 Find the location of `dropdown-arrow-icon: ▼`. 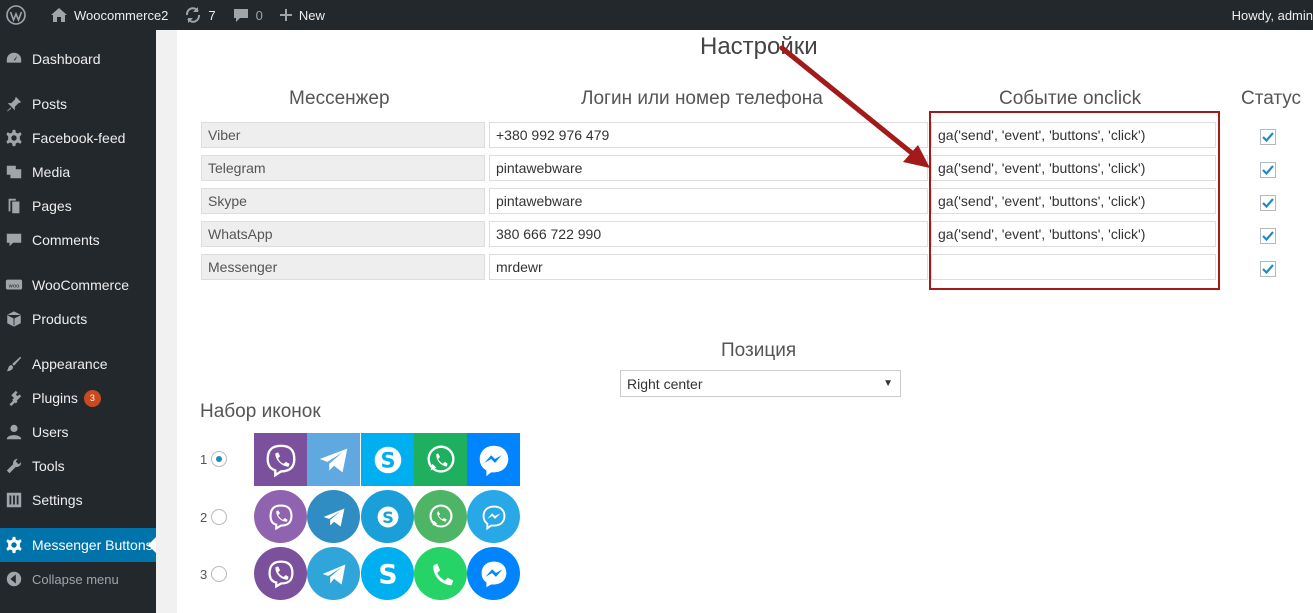

dropdown-arrow-icon: ▼ is located at coordinates (888, 383).